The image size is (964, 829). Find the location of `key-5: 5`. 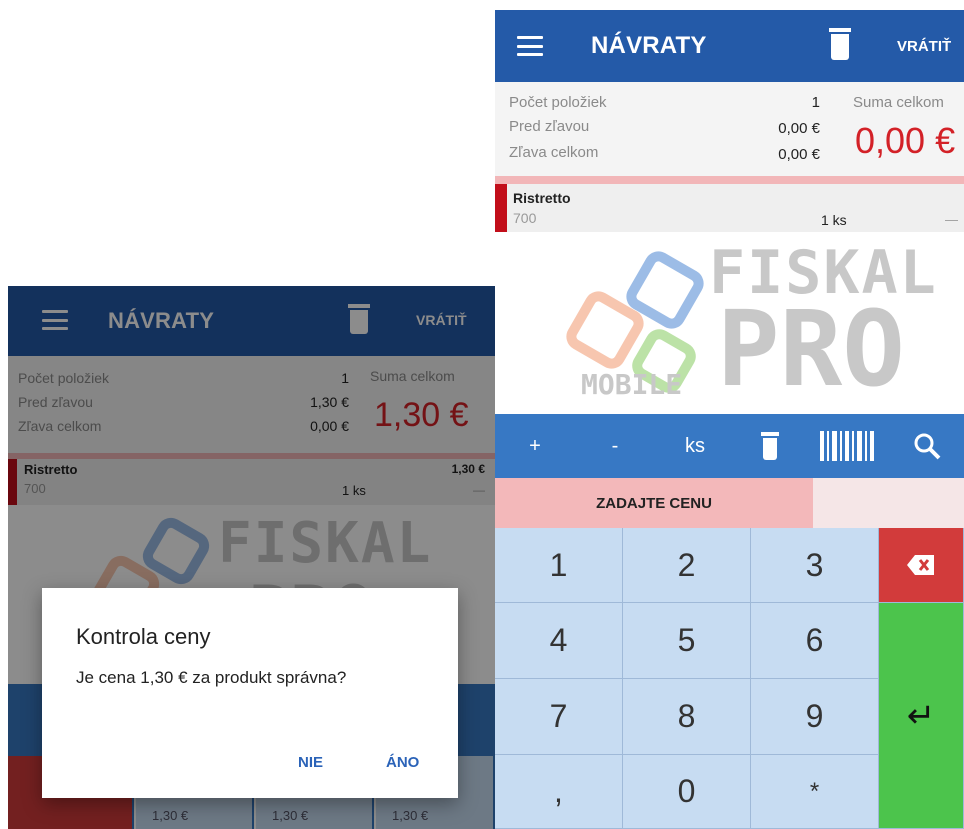

key-5: 5 is located at coordinates (687, 641).